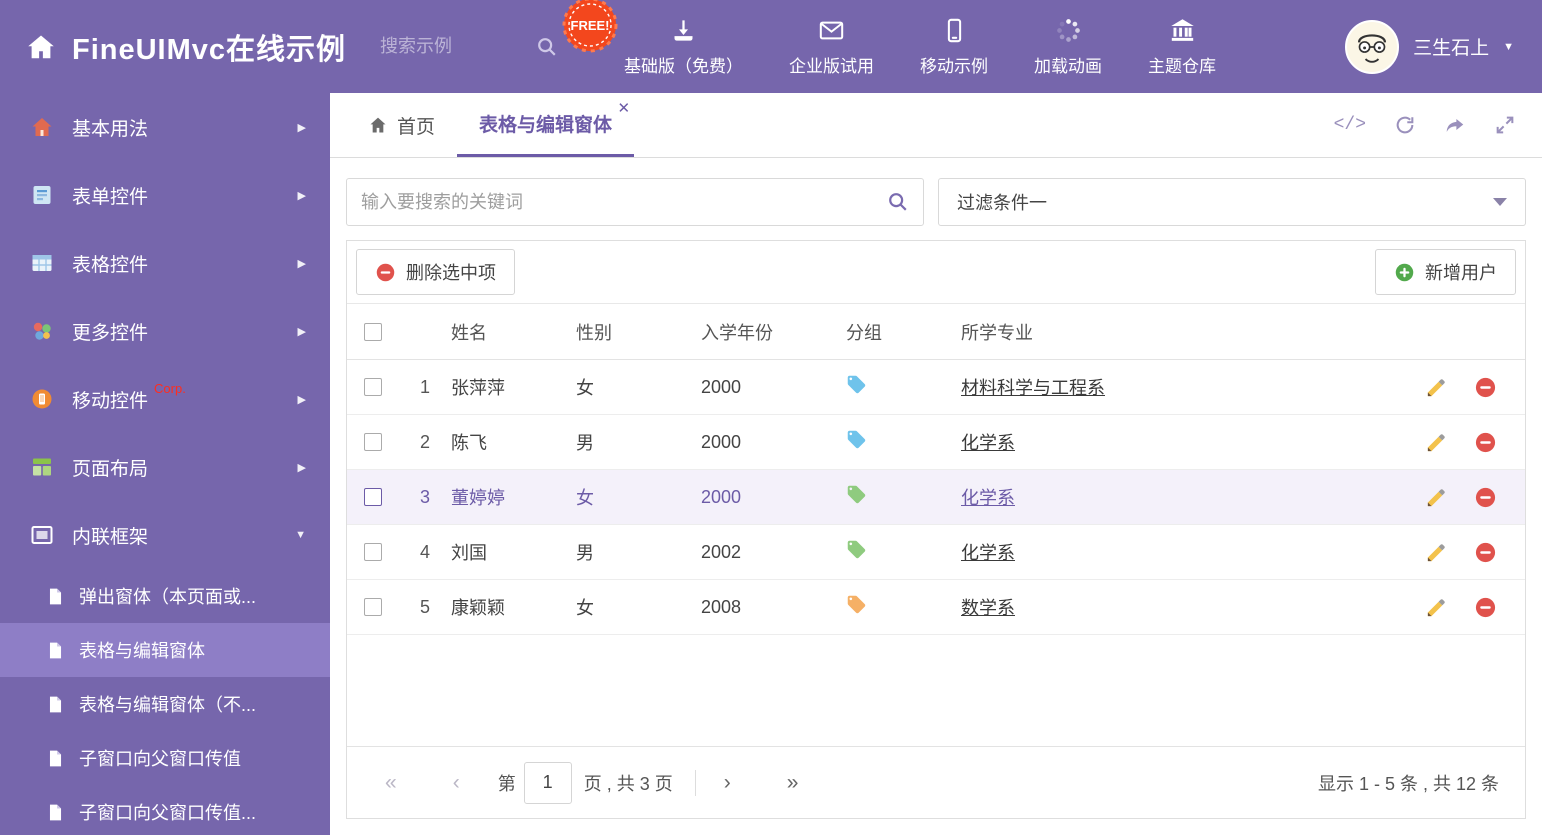 This screenshot has height=835, width=1542. I want to click on column-name: 姓名, so click(513, 332).